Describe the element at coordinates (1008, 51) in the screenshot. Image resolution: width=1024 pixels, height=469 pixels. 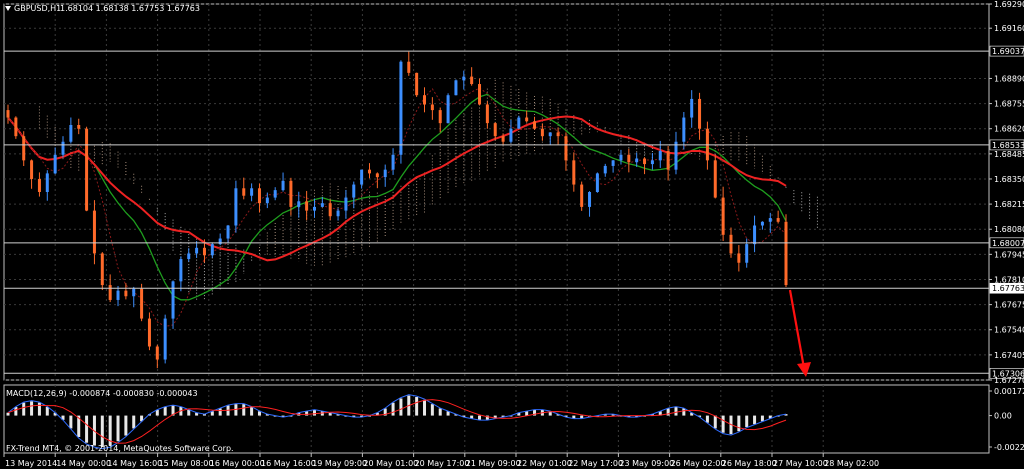
I see `price-level-label: 1.69037` at that location.